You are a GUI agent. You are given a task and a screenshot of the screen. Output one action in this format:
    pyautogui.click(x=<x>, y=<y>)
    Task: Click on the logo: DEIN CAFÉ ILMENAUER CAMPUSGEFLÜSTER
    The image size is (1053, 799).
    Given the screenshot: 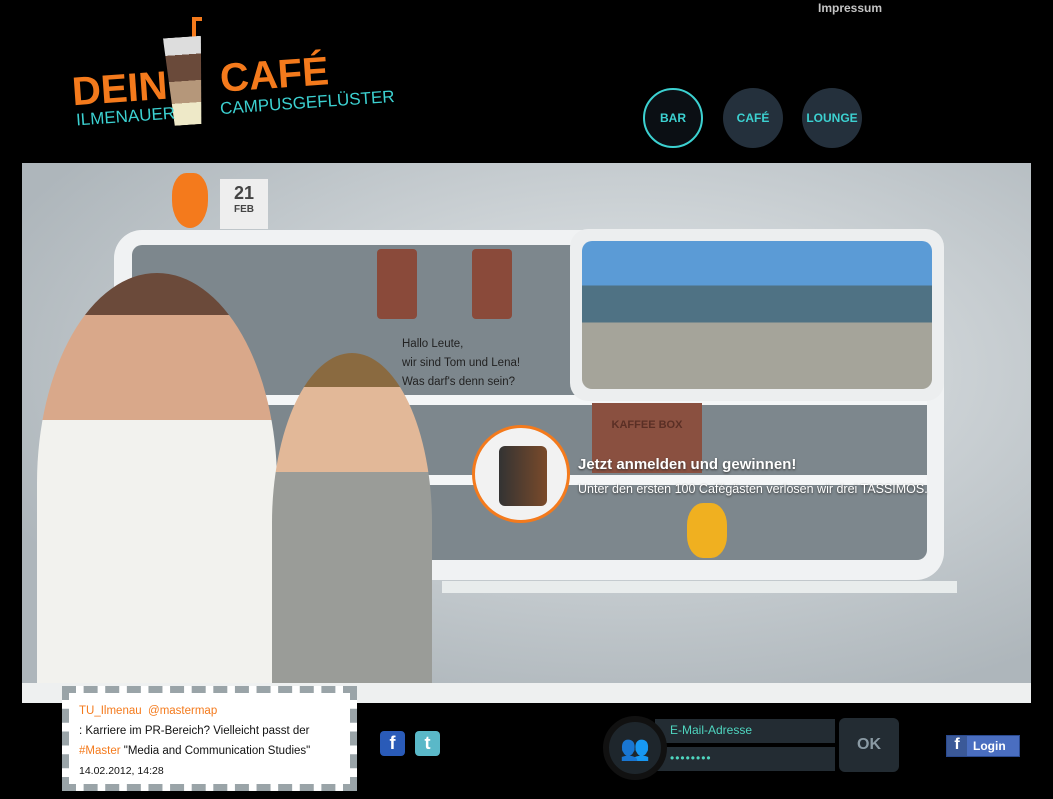 What is the action you would take?
    pyautogui.click(x=232, y=72)
    